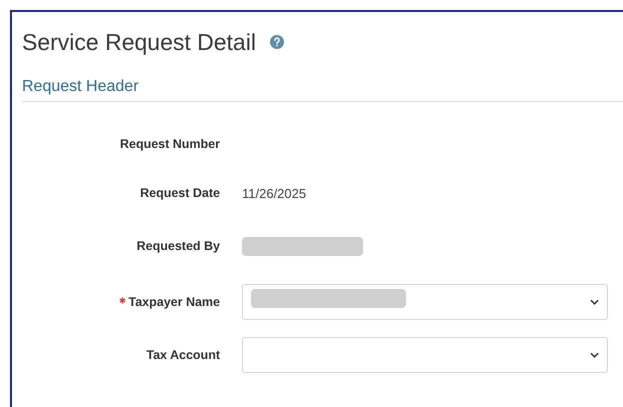  I want to click on page-title: Service Request Detail, so click(139, 42).